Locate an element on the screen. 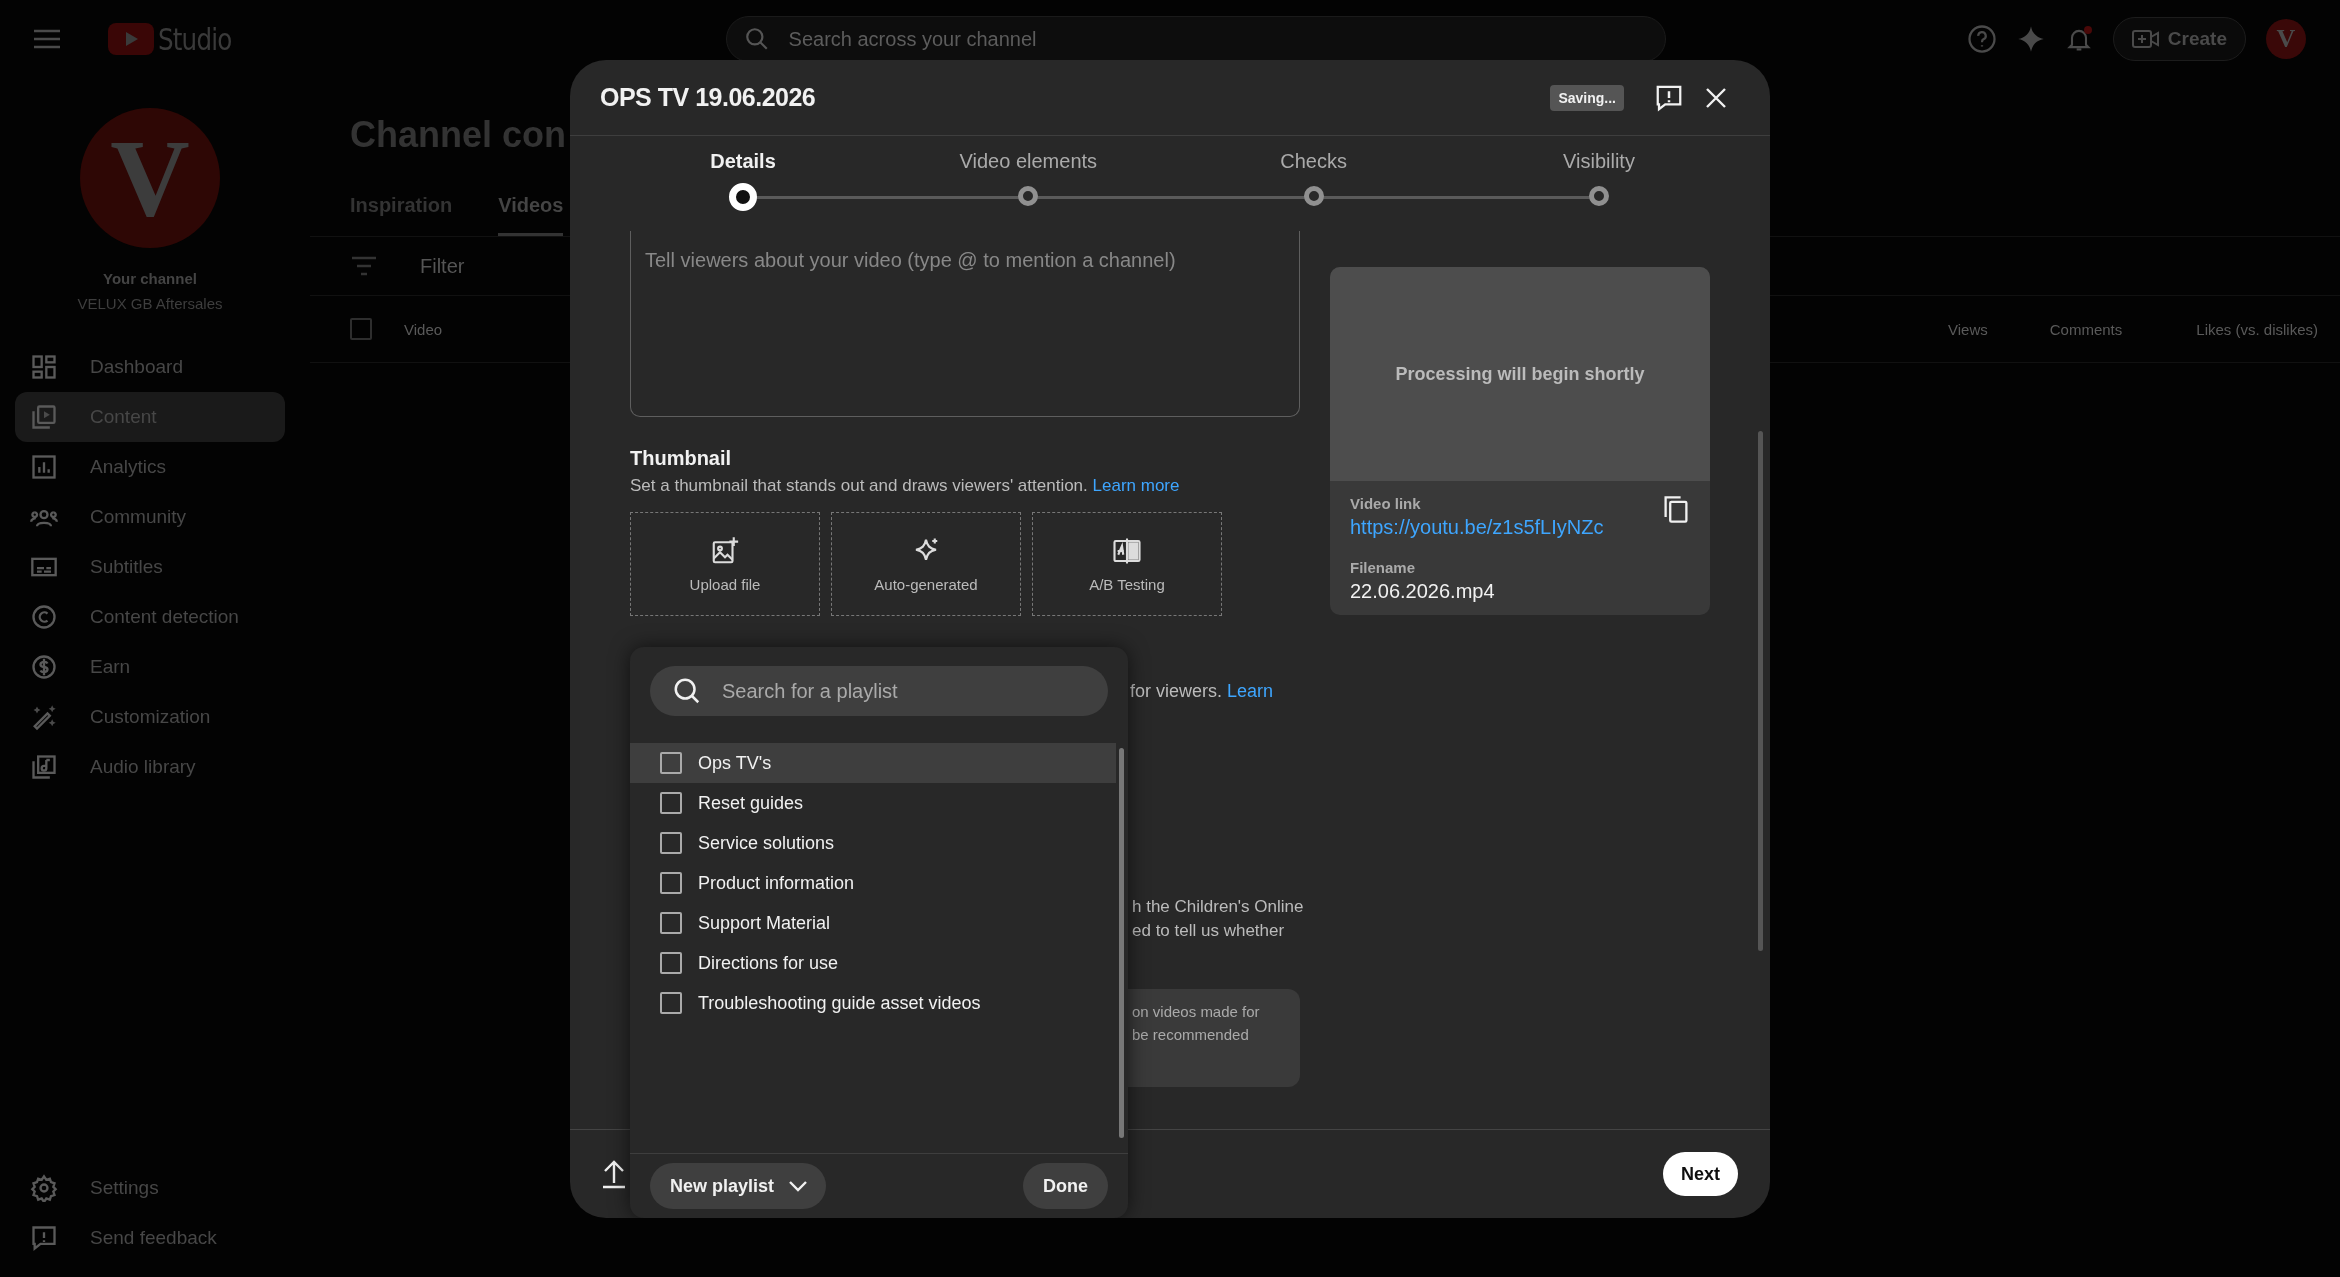 Image resolution: width=2340 pixels, height=1277 pixels. learn-link: Learn is located at coordinates (1250, 691).